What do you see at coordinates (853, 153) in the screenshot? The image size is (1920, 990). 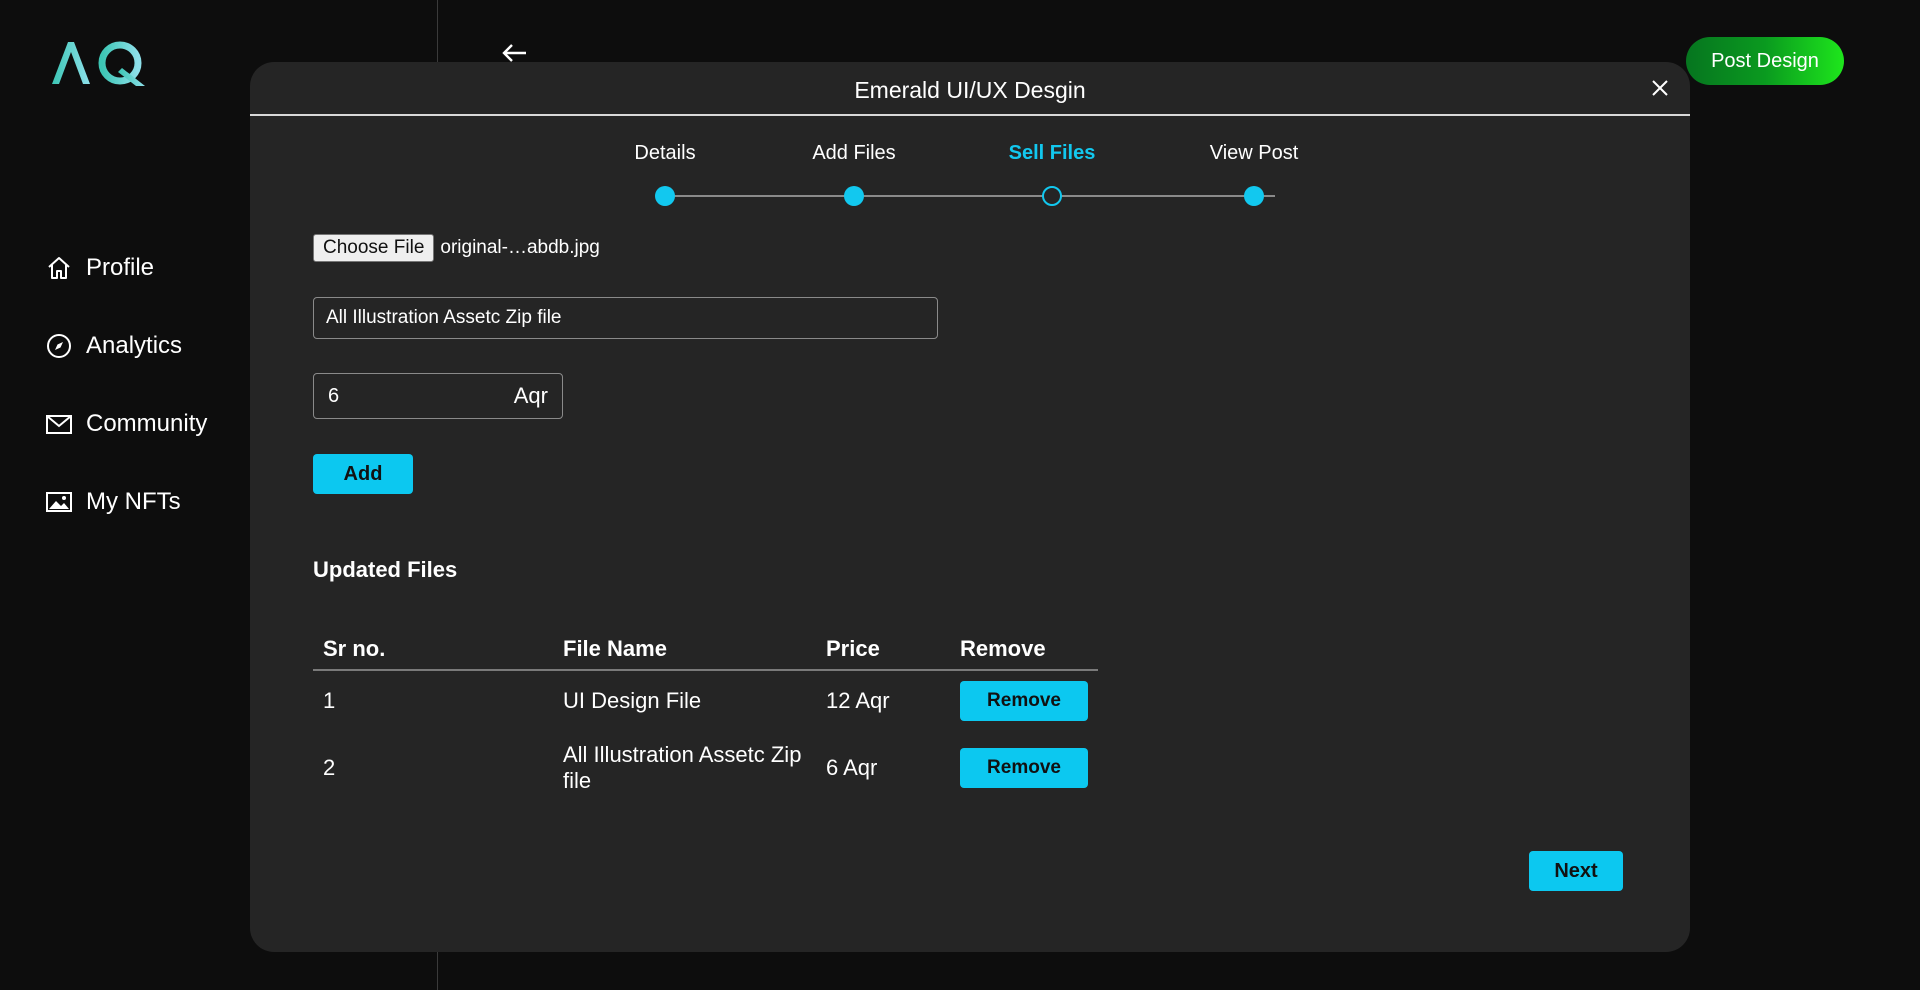 I see `step-label-add-files: Add Files` at bounding box center [853, 153].